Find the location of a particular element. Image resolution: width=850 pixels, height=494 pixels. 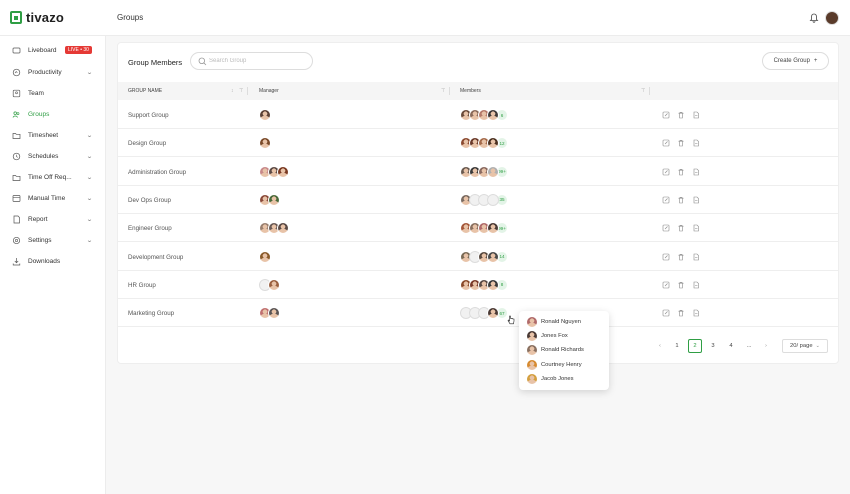

member-avatars: 35 is located at coordinates (484, 199).